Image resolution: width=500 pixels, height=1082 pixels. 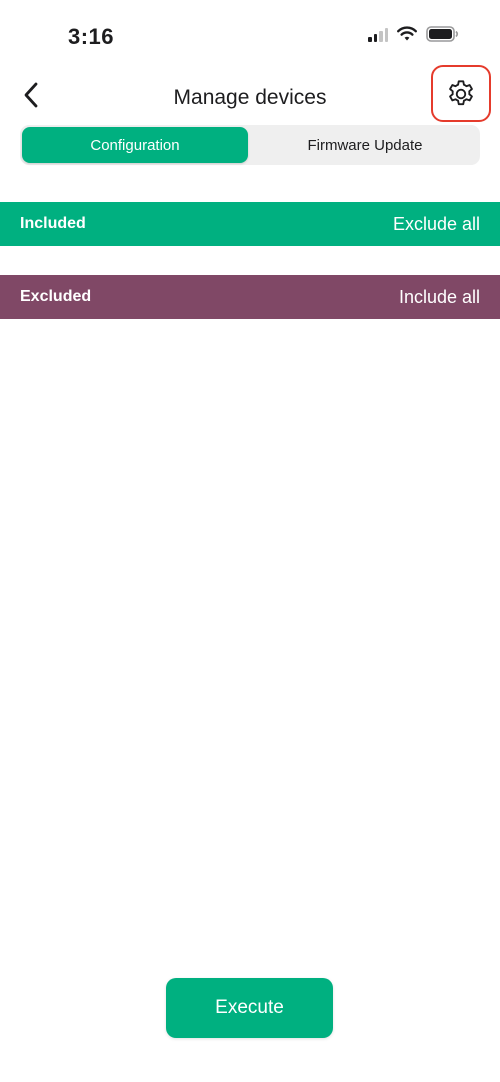 I want to click on cellular-signal-icon, so click(x=378, y=34).